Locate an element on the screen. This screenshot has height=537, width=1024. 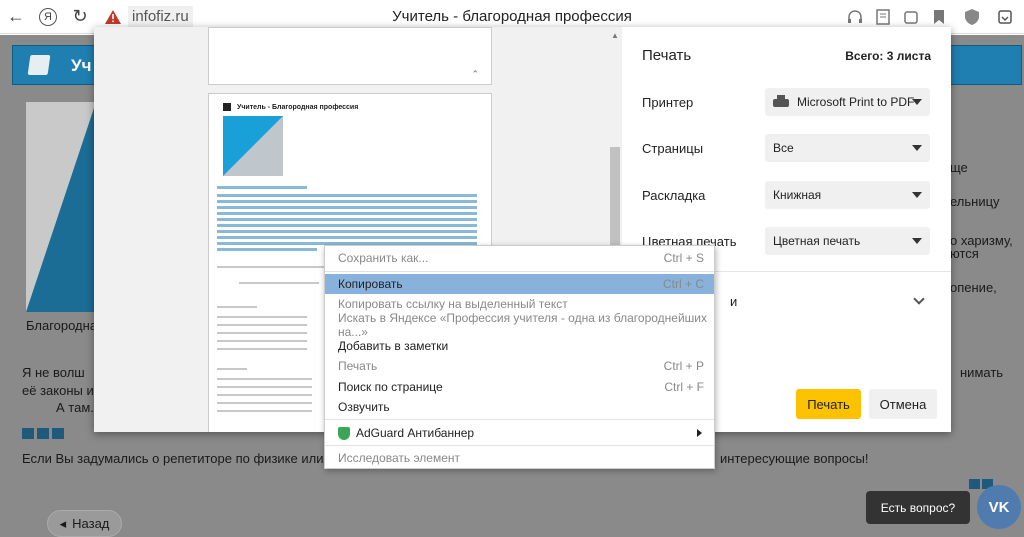
question-tooltip: Есть вопрос? is located at coordinates (918, 507).